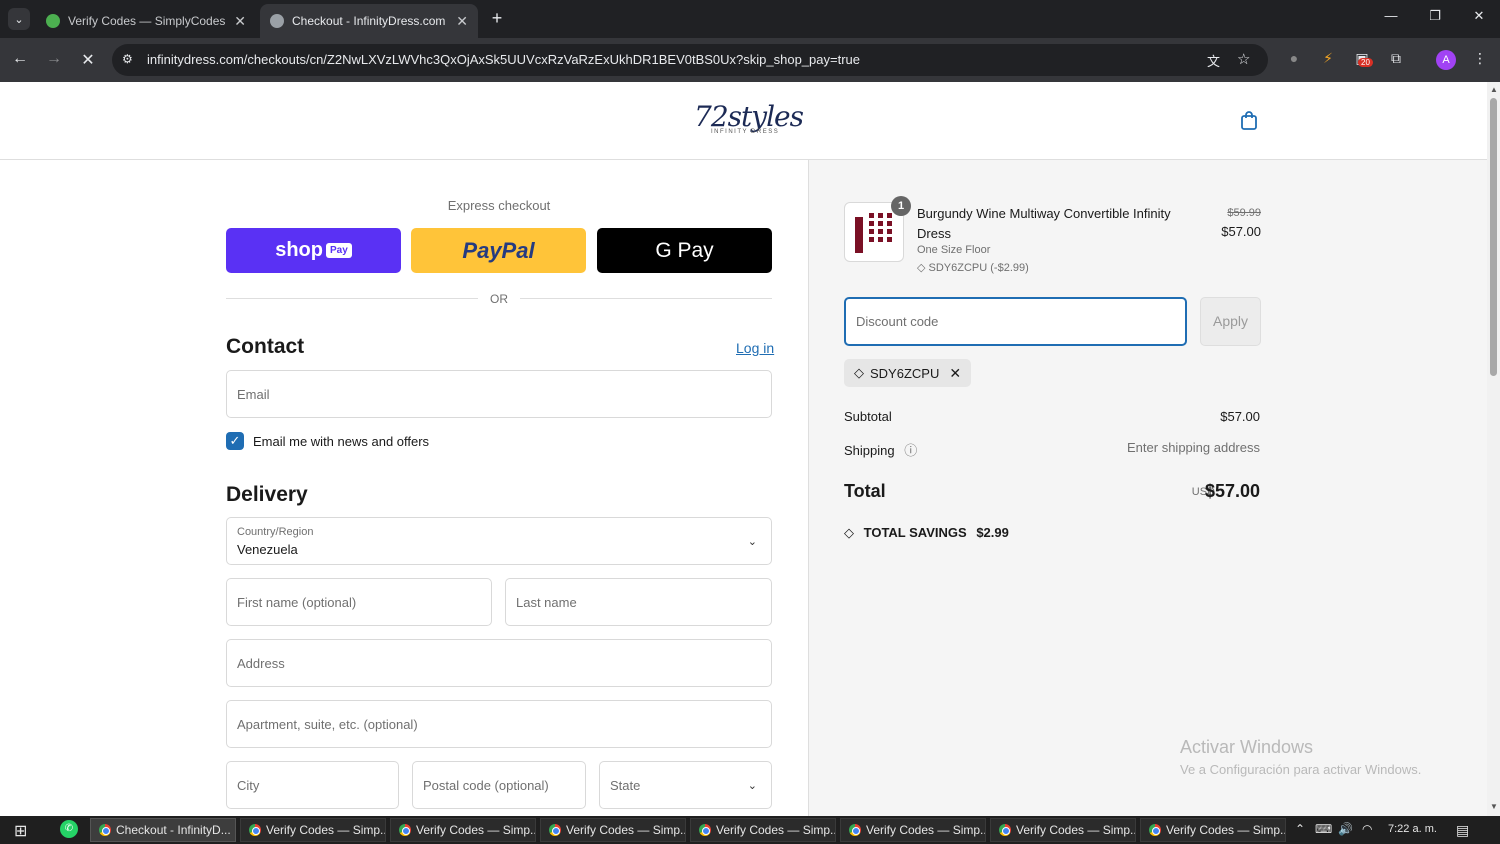 Image resolution: width=1500 pixels, height=844 pixels. Describe the element at coordinates (1493, 449) in the screenshot. I see `page-scrollbar: ▲ ▼` at that location.